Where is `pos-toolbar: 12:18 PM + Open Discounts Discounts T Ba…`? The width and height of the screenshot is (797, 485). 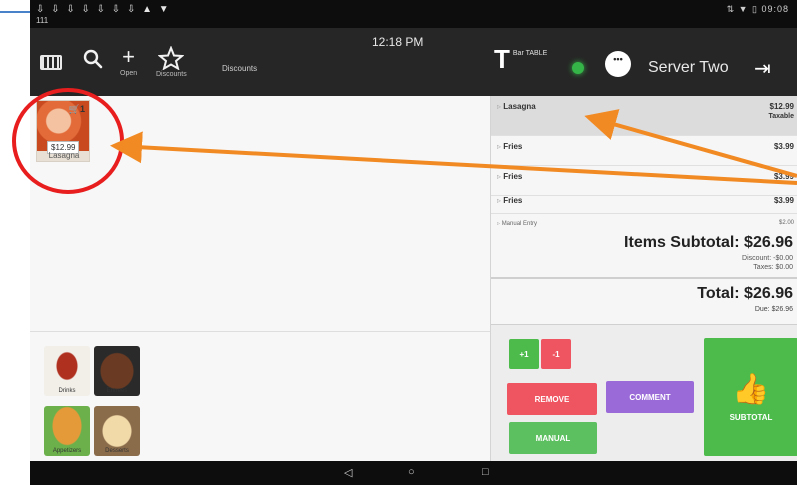 pos-toolbar: 12:18 PM + Open Discounts Discounts T Ba… is located at coordinates (413, 62).